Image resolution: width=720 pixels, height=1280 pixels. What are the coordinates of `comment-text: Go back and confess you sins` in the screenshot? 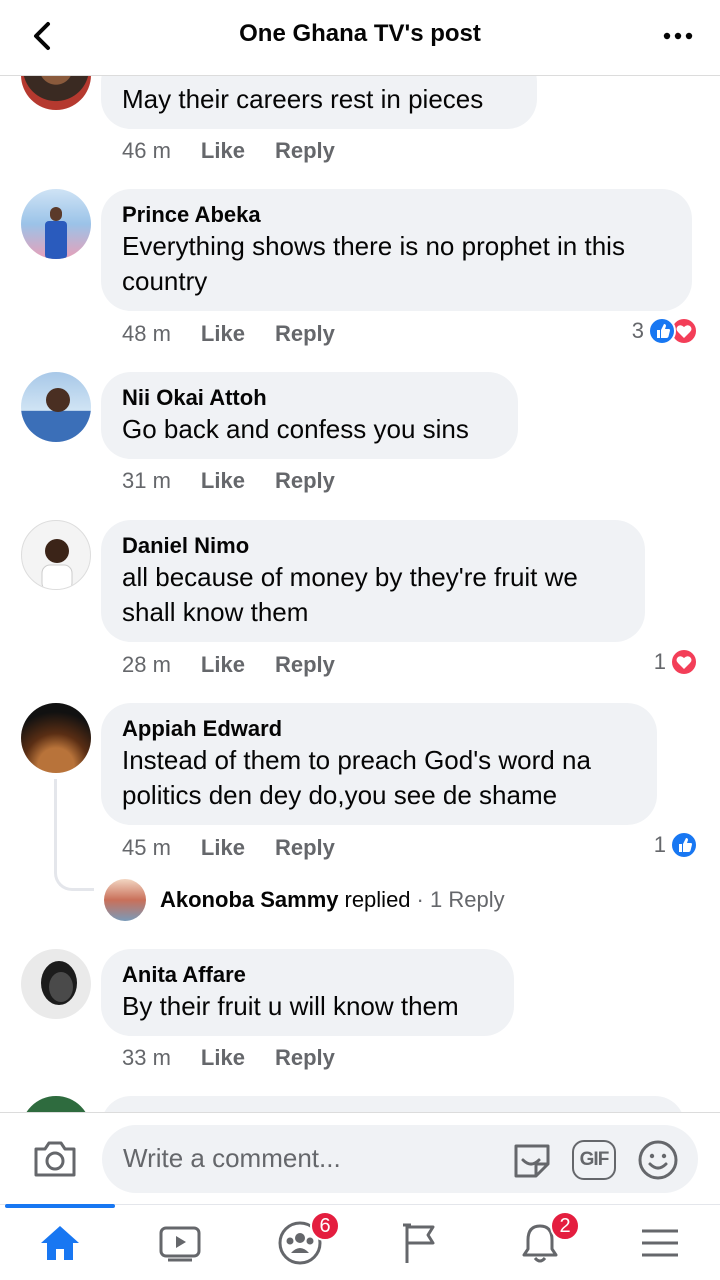 It's located at (295, 429).